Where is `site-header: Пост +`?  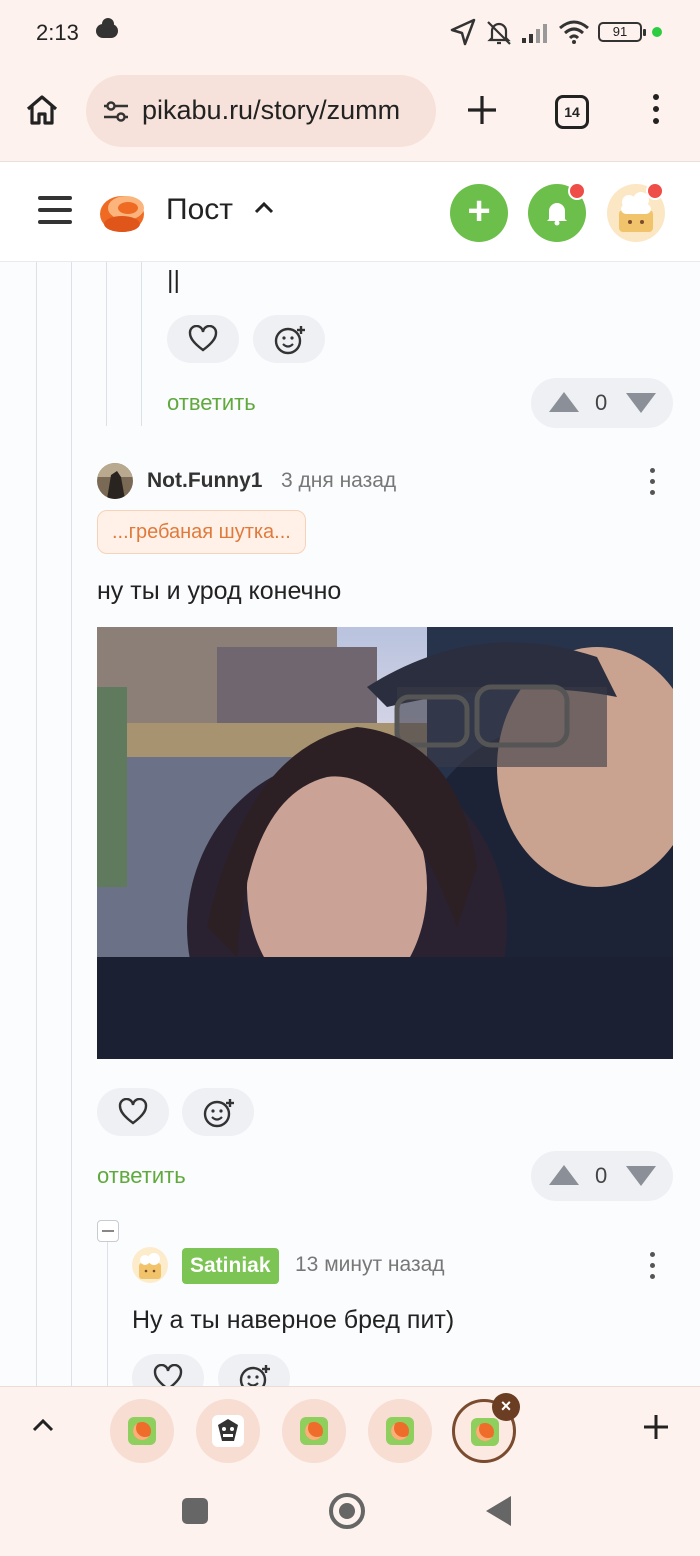 site-header: Пост + is located at coordinates (350, 212).